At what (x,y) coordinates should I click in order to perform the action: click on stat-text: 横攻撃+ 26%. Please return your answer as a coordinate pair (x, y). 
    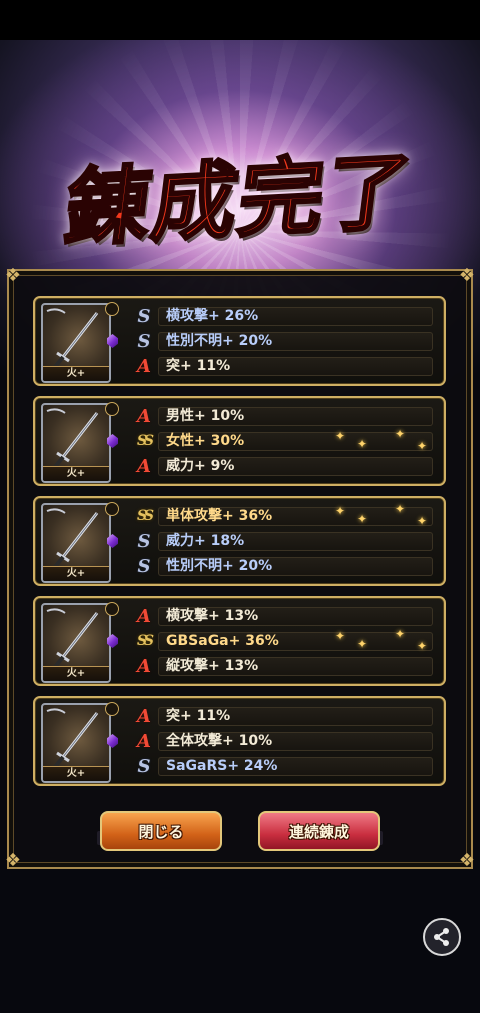
    Looking at the image, I should click on (295, 316).